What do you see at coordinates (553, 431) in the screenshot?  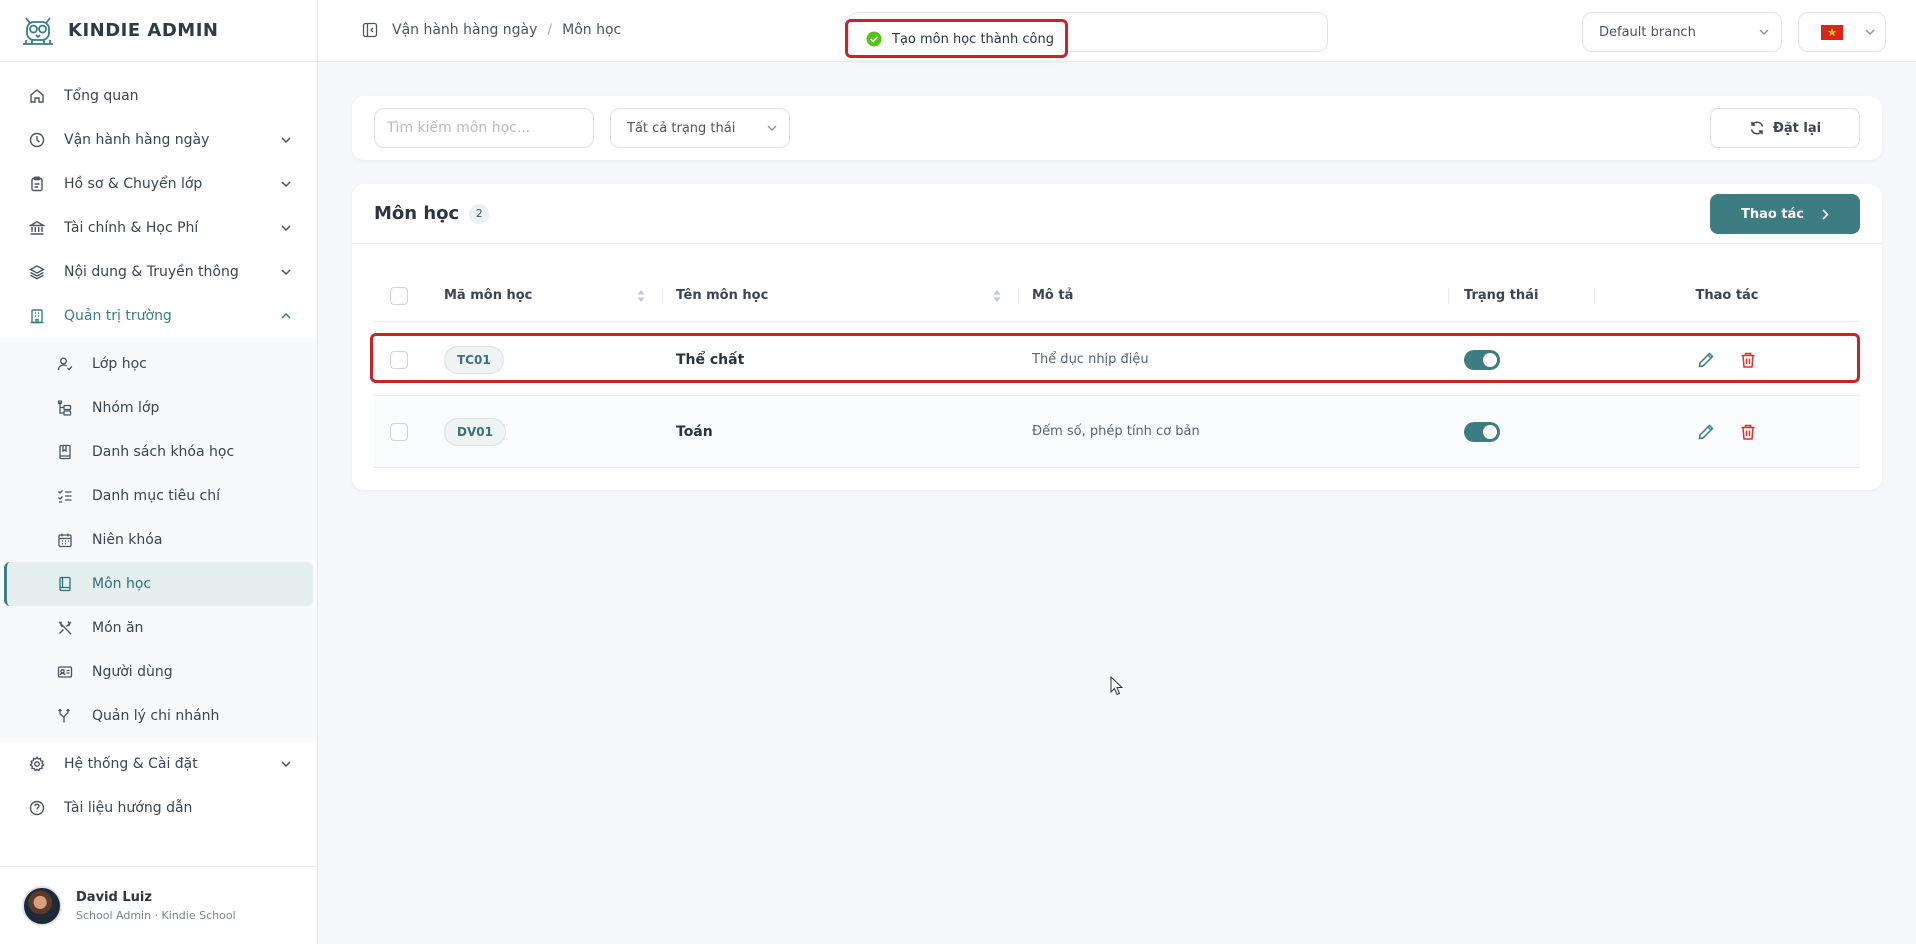 I see `code-cell: DV01` at bounding box center [553, 431].